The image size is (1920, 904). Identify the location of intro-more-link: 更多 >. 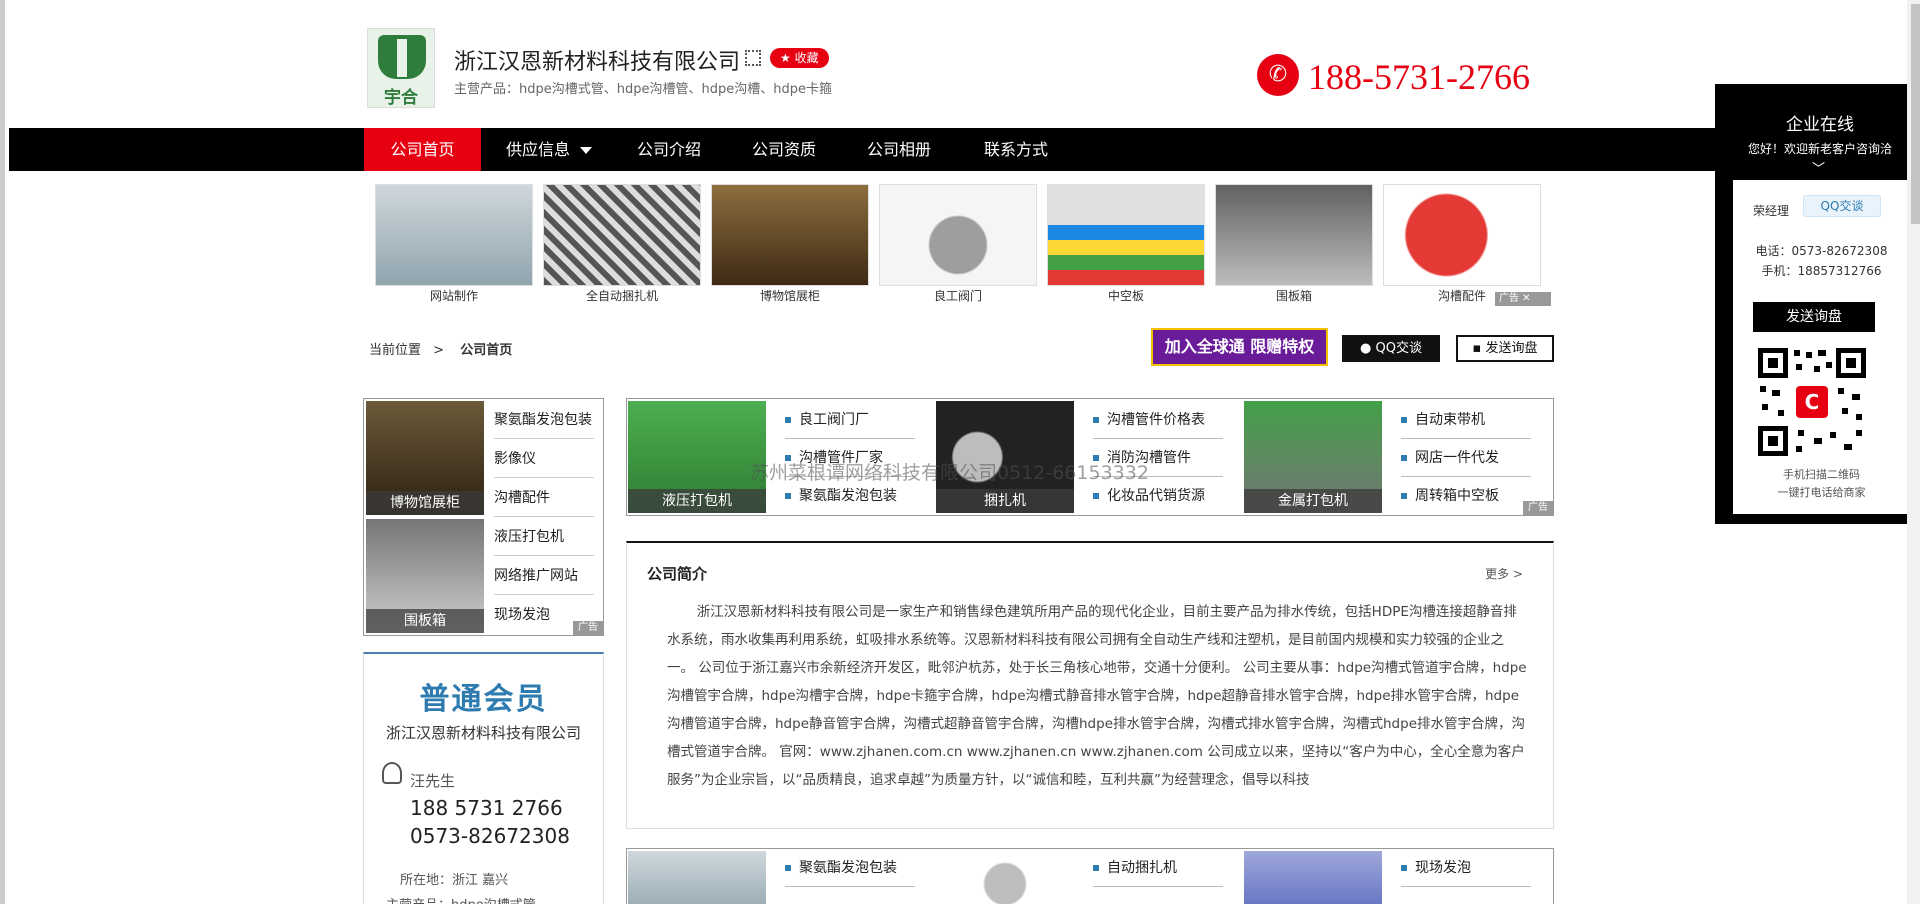
(1504, 573).